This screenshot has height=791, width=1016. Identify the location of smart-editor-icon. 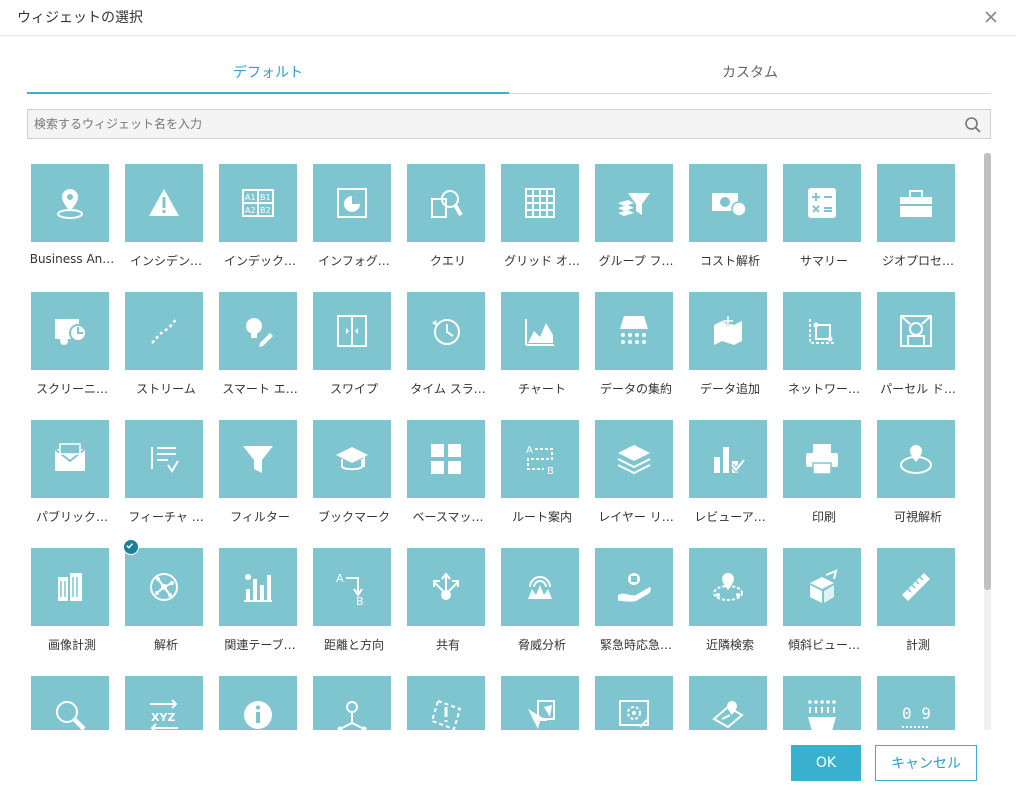
(258, 331).